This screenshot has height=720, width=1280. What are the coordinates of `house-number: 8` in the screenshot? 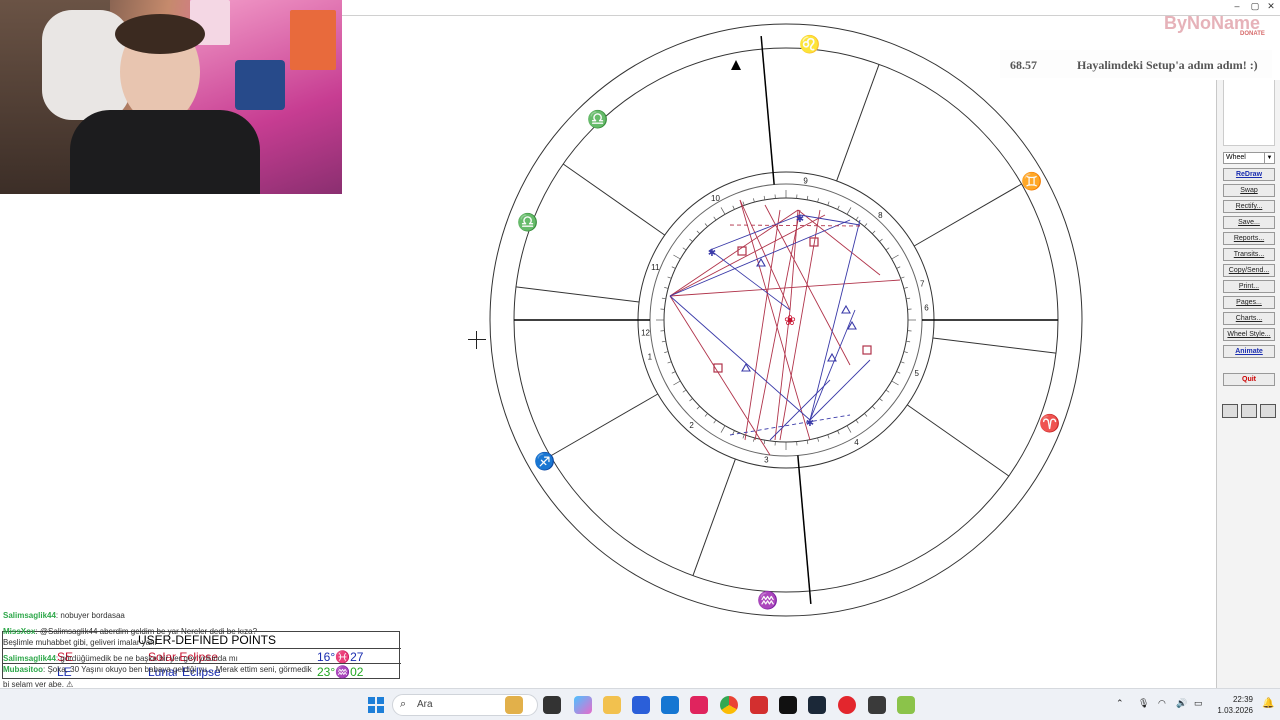 It's located at (880, 215).